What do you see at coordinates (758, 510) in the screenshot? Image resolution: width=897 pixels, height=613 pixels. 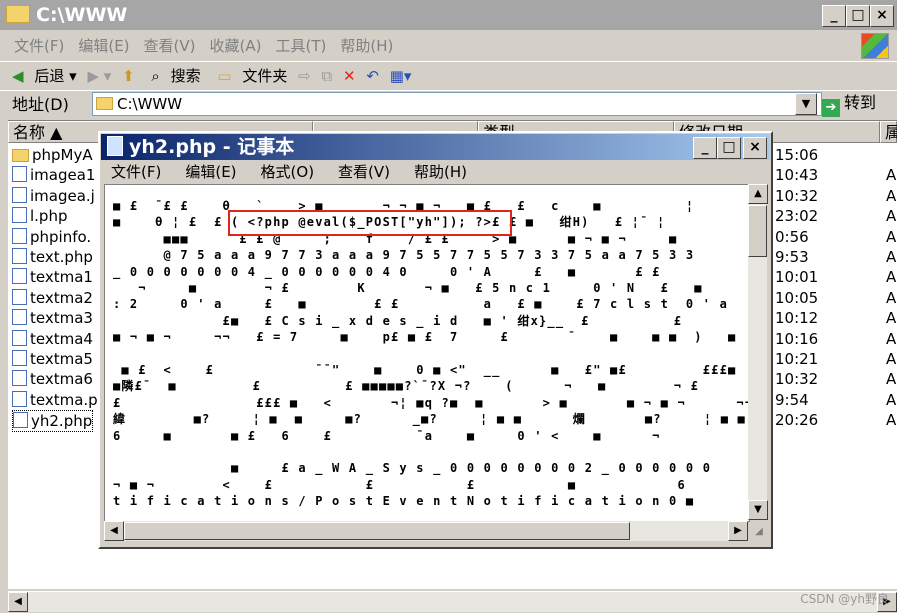 I see `scroll-down-button: ▼` at bounding box center [758, 510].